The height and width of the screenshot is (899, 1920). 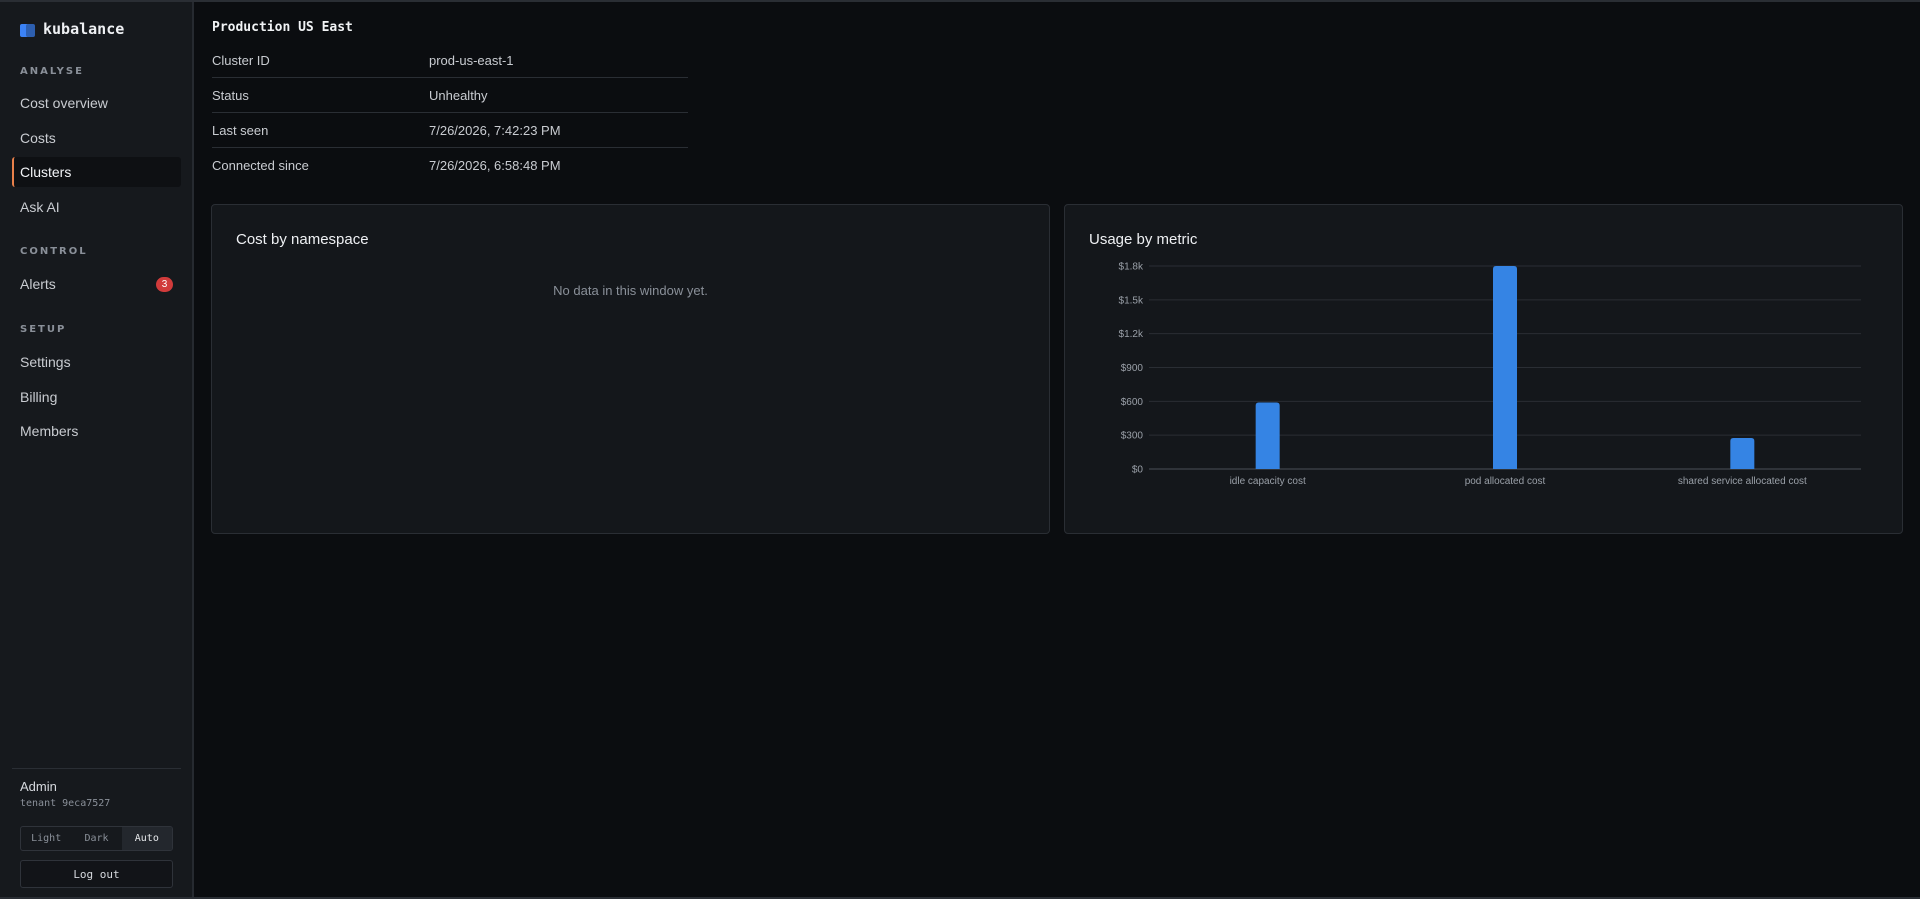 I want to click on detail-key: Connected since, so click(x=260, y=165).